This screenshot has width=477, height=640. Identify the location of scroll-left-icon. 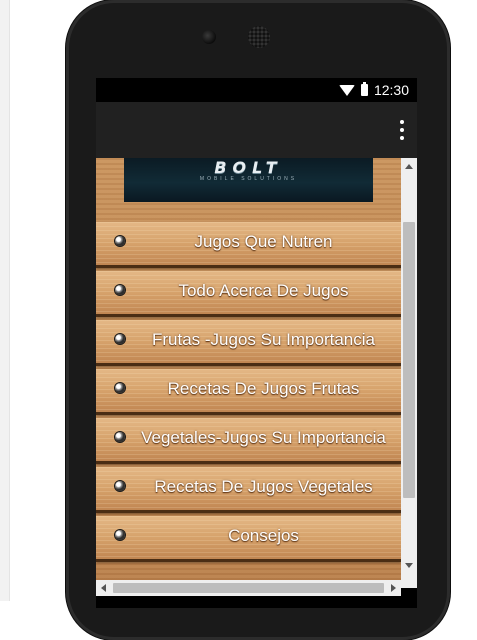
(103, 588).